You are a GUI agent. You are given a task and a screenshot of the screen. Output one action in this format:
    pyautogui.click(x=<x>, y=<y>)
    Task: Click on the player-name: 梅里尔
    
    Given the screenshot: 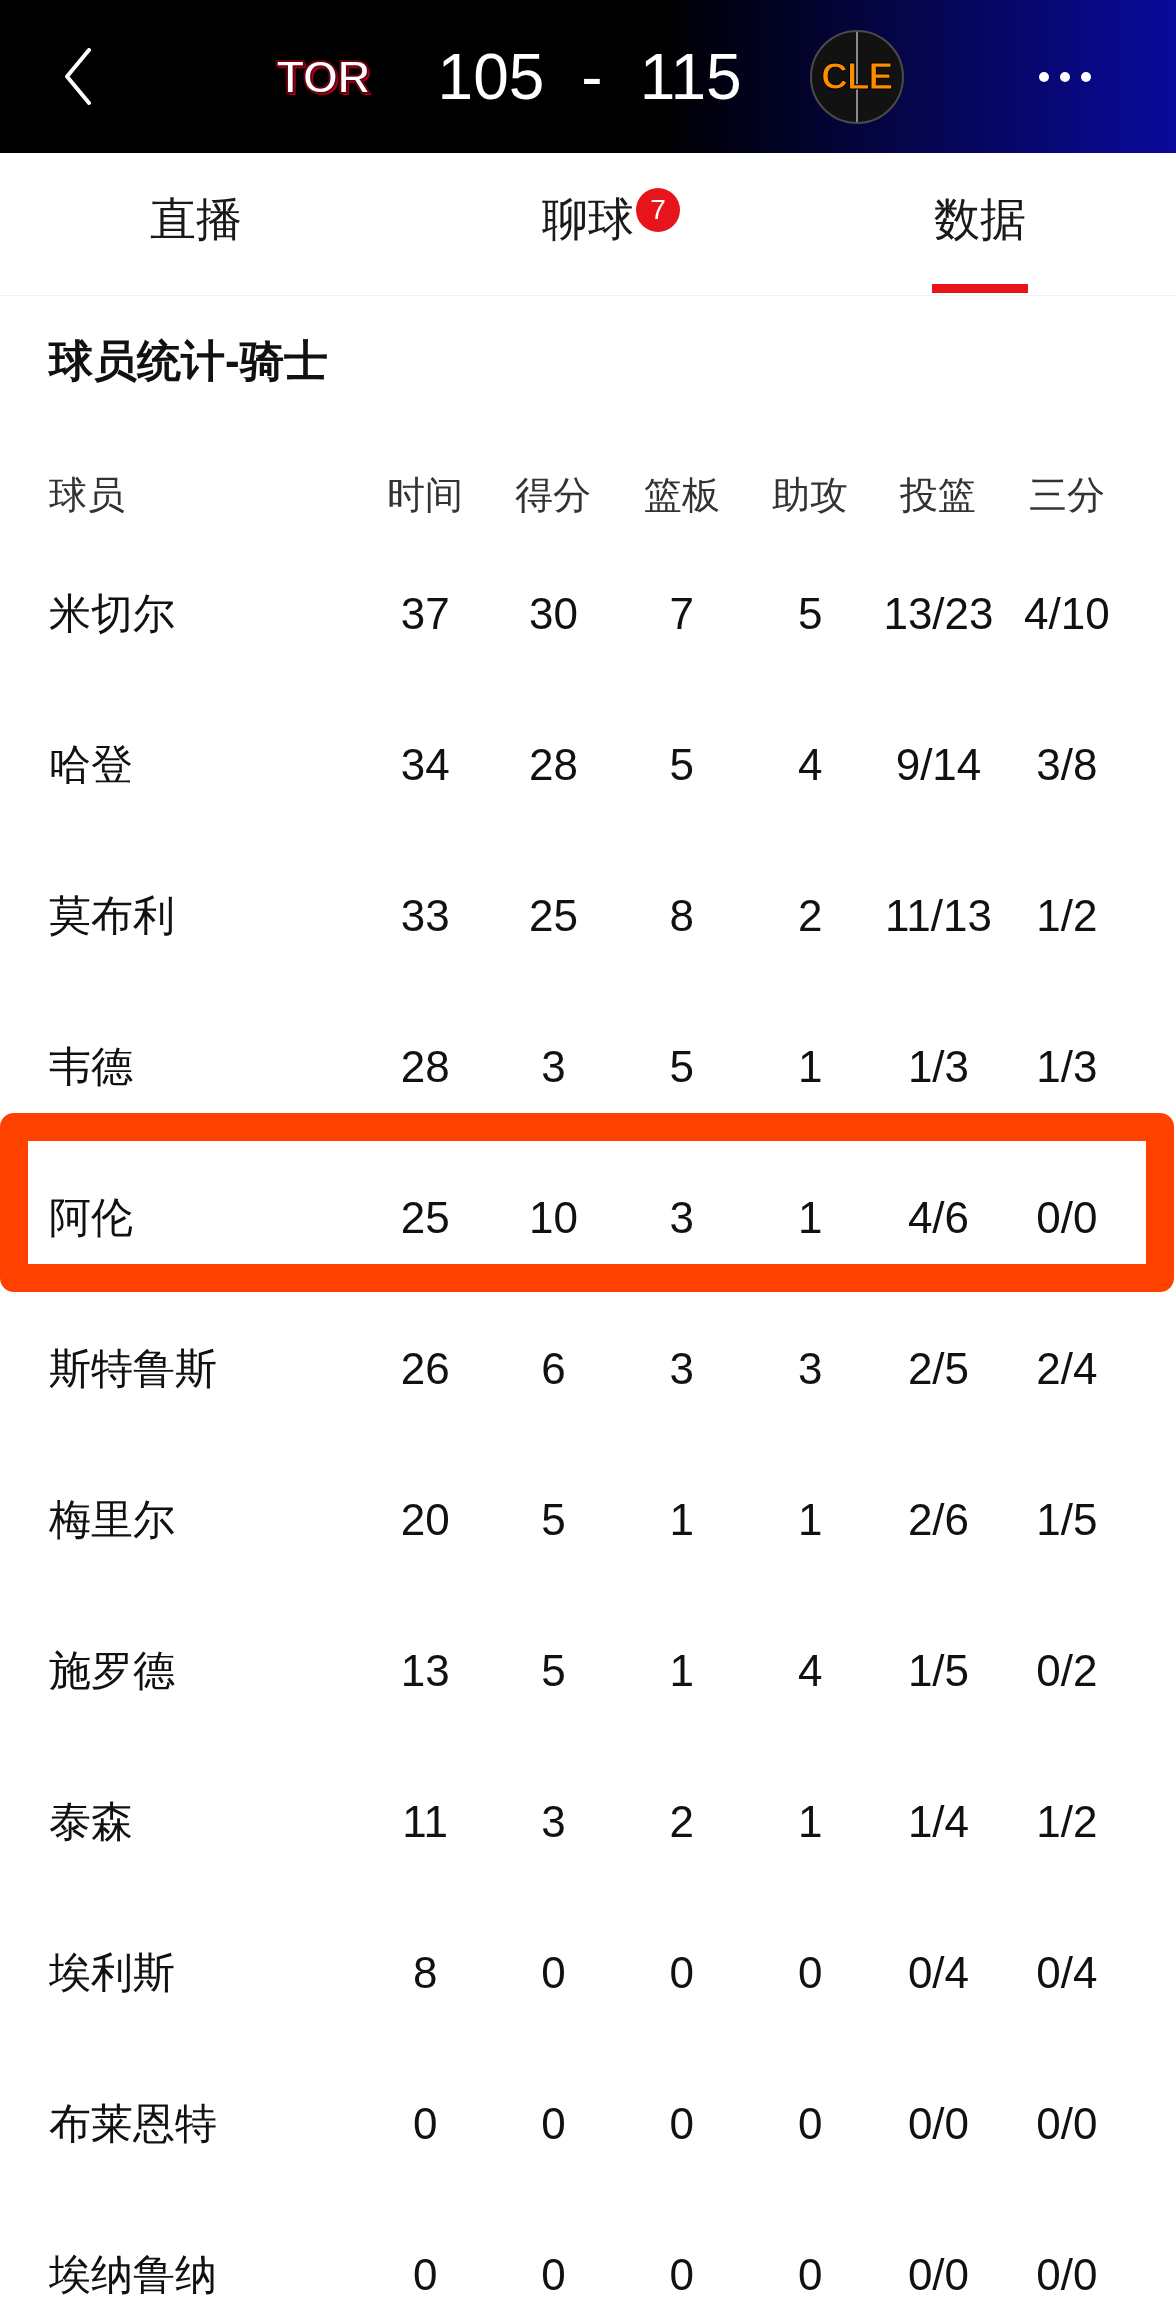 What is the action you would take?
    pyautogui.click(x=112, y=1520)
    